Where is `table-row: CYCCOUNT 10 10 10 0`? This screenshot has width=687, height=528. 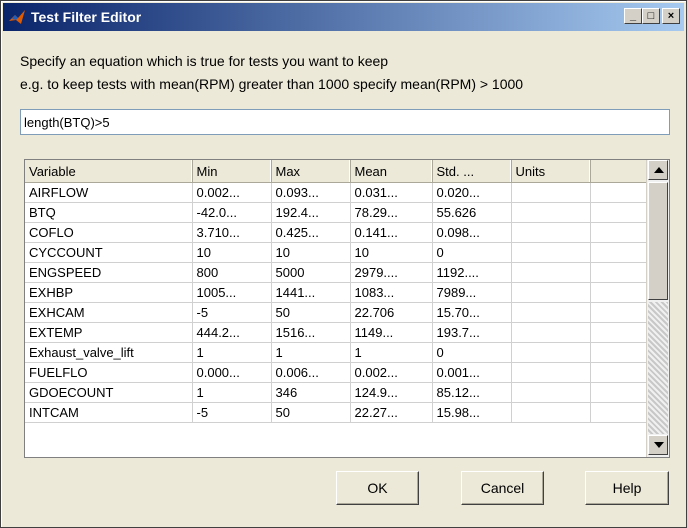
table-row: CYCCOUNT 10 10 10 0 is located at coordinates (336, 252).